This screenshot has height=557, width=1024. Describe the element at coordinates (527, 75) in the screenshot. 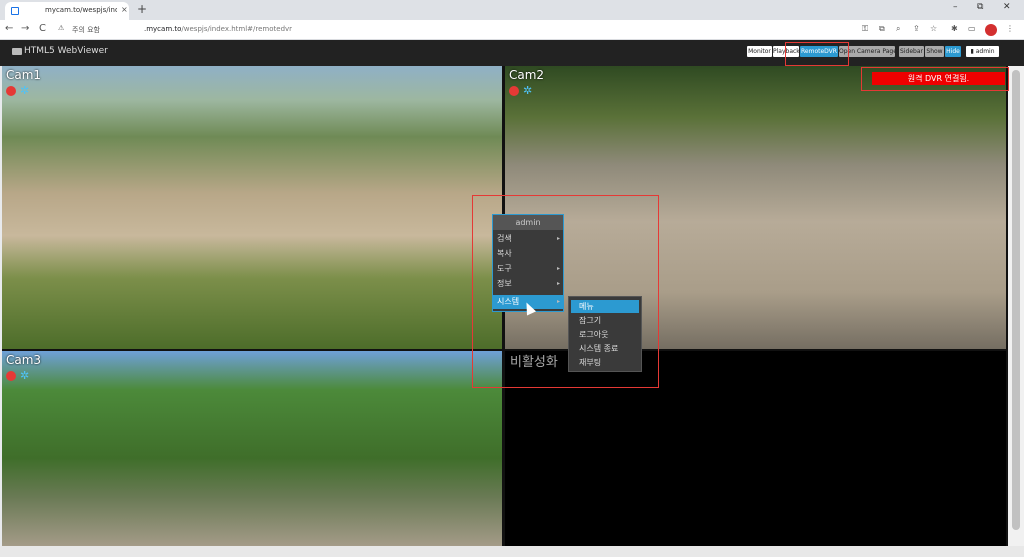

I see `camera-label: Cam2` at that location.